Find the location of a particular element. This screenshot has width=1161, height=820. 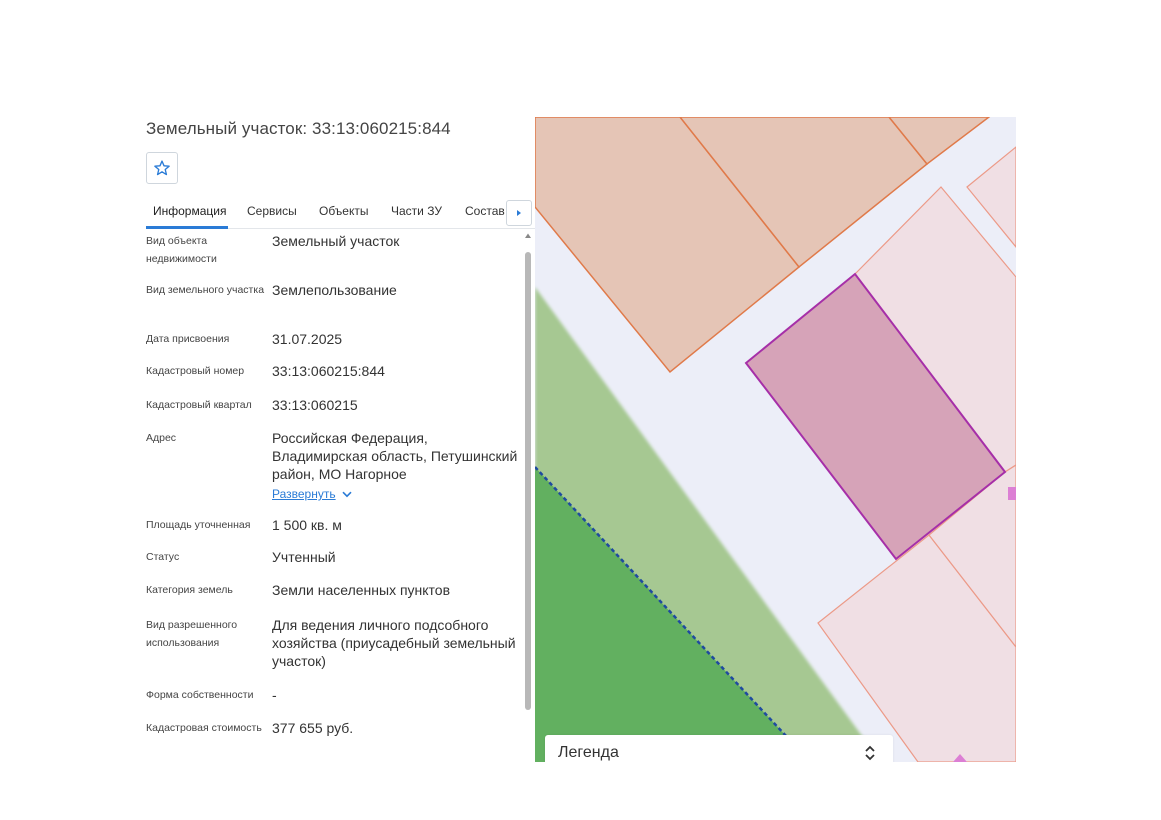

info-value: 31.07.2025 is located at coordinates (307, 339).